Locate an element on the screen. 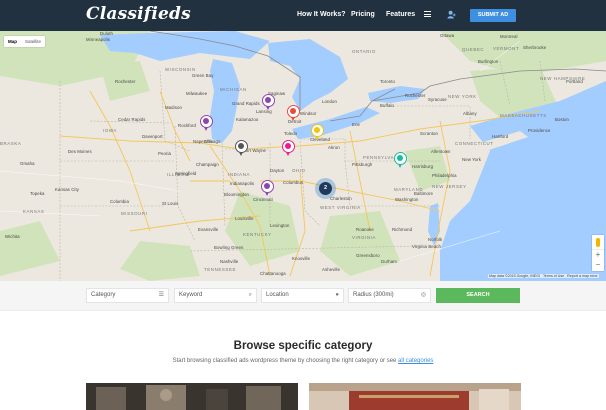 This screenshot has width=606, height=410. label-minneapolis: Minneapolis is located at coordinates (98, 39).